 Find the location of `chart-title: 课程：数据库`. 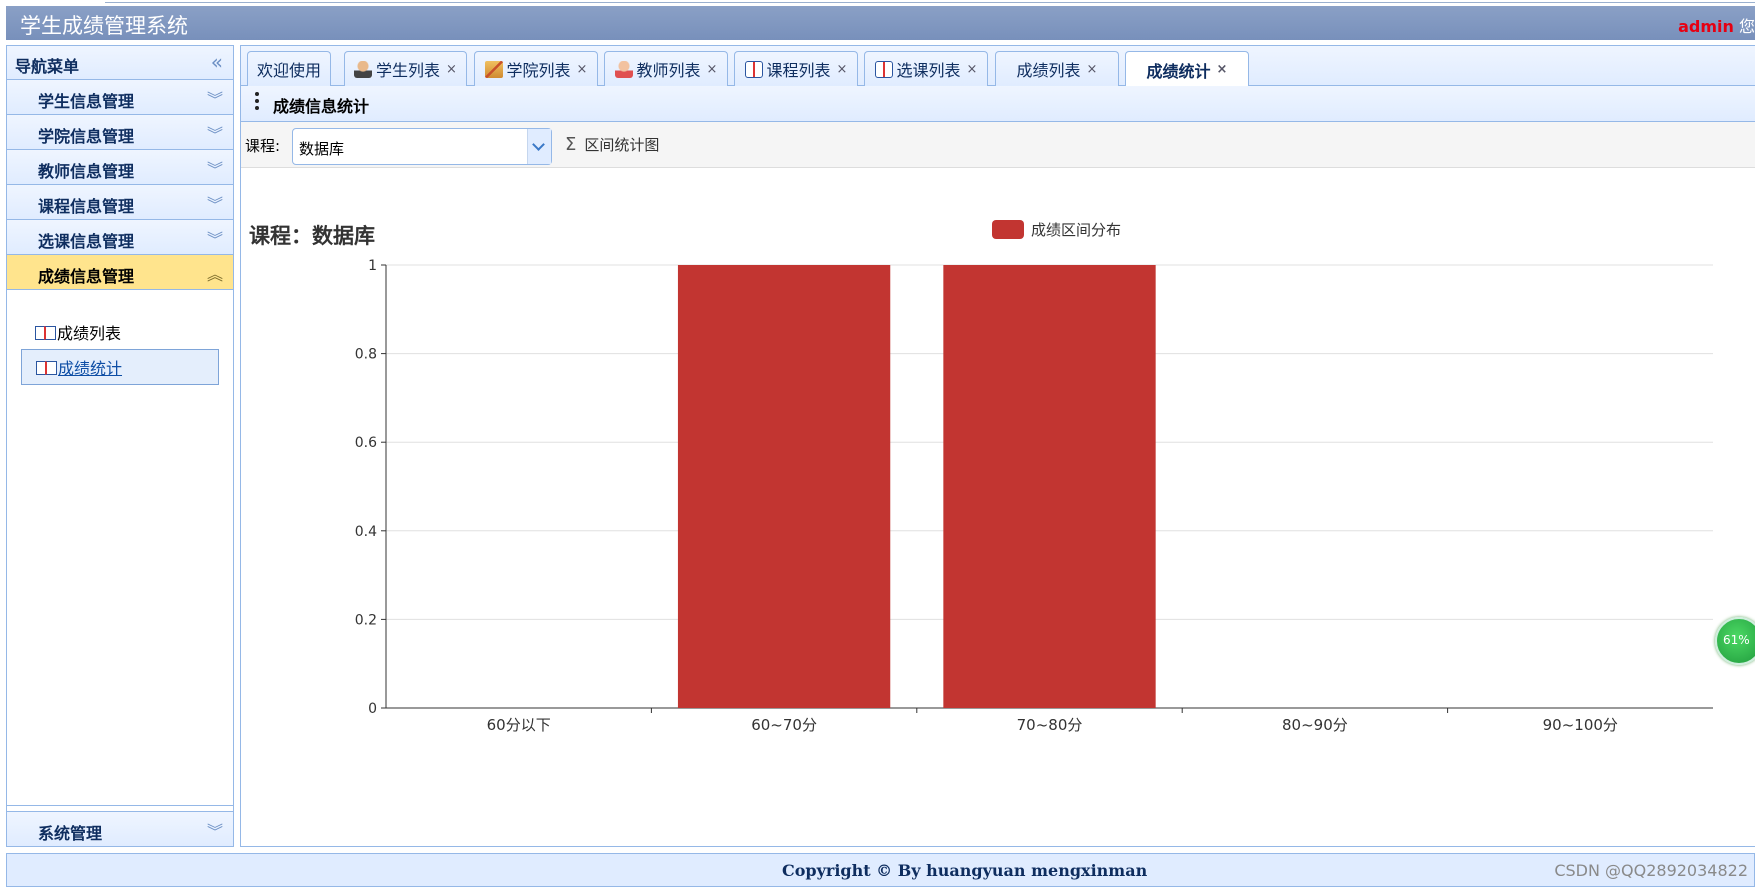

chart-title: 课程：数据库 is located at coordinates (312, 236).